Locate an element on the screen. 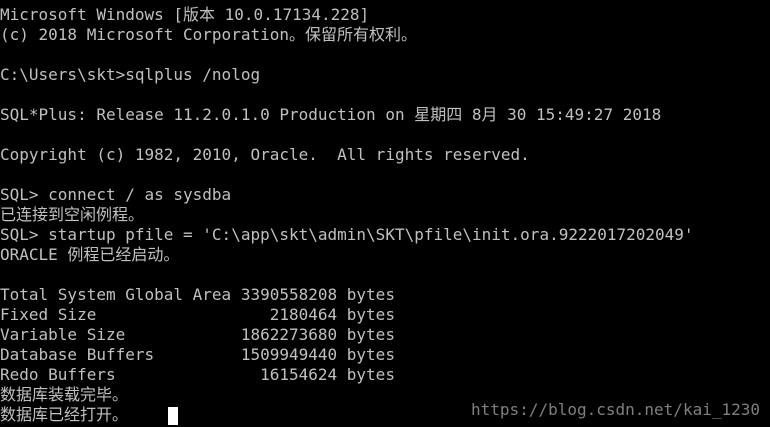 This screenshot has width=770, height=427. console-line: Variable Size 1862273680 bytes is located at coordinates (197, 334).